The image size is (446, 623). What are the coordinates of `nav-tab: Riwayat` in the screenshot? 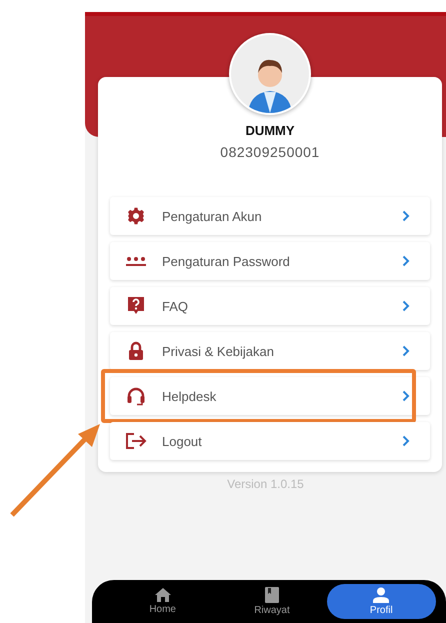 It's located at (272, 601).